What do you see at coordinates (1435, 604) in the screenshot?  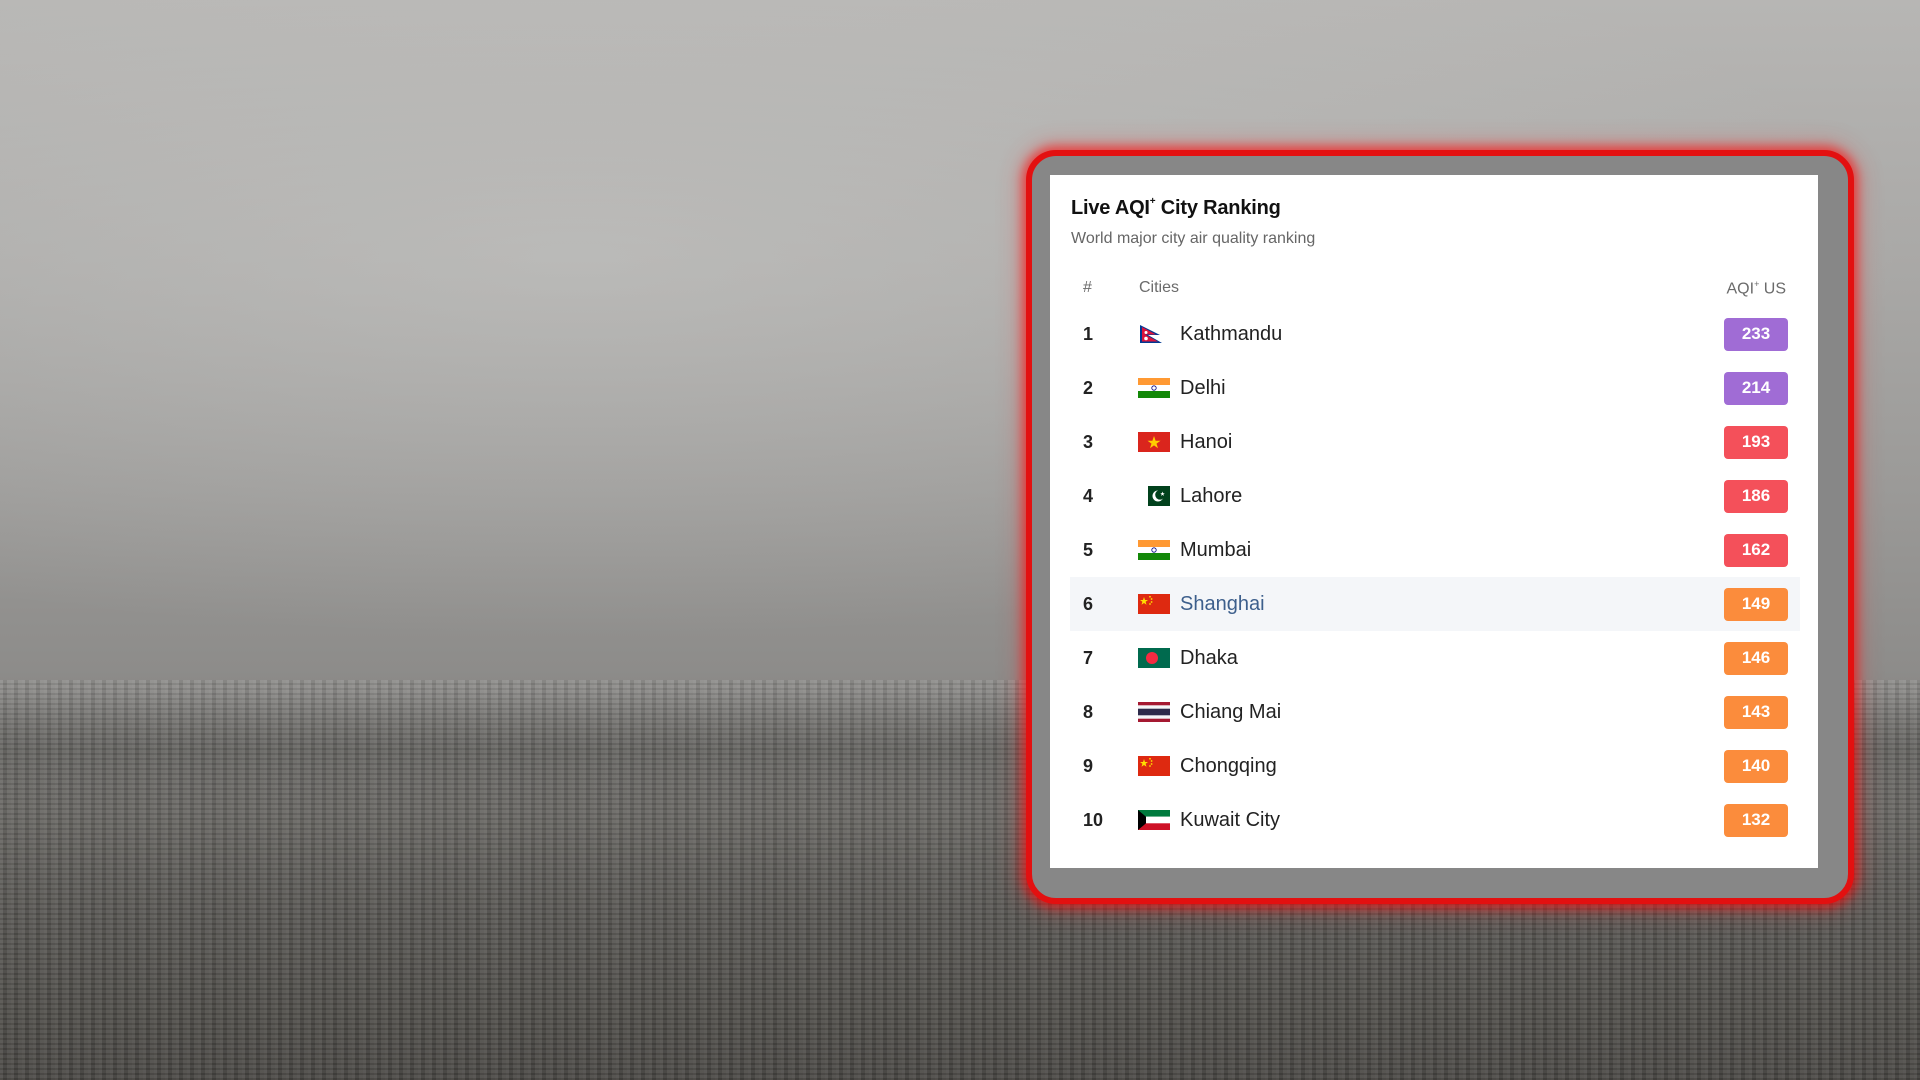 I see `ranking-row: 6 Shanghai 149` at bounding box center [1435, 604].